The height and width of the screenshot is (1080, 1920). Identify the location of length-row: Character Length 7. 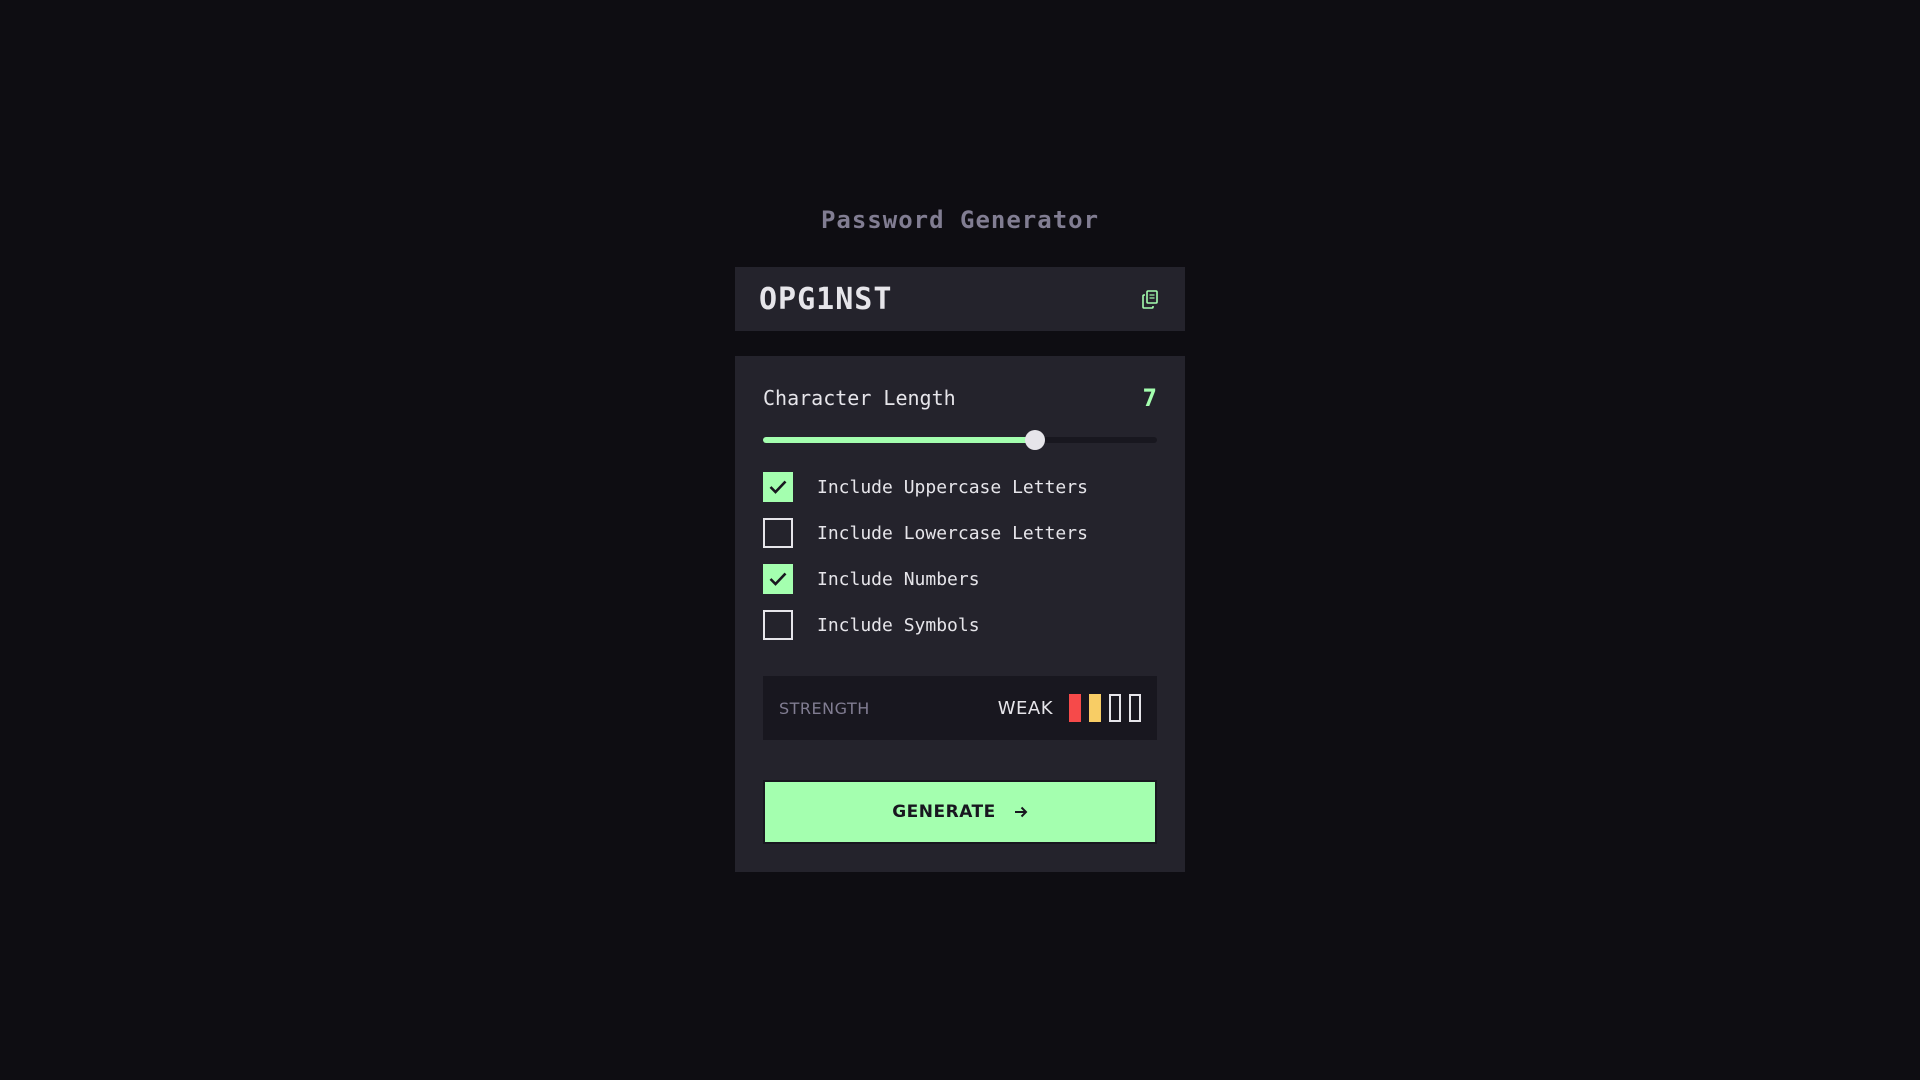
(960, 398).